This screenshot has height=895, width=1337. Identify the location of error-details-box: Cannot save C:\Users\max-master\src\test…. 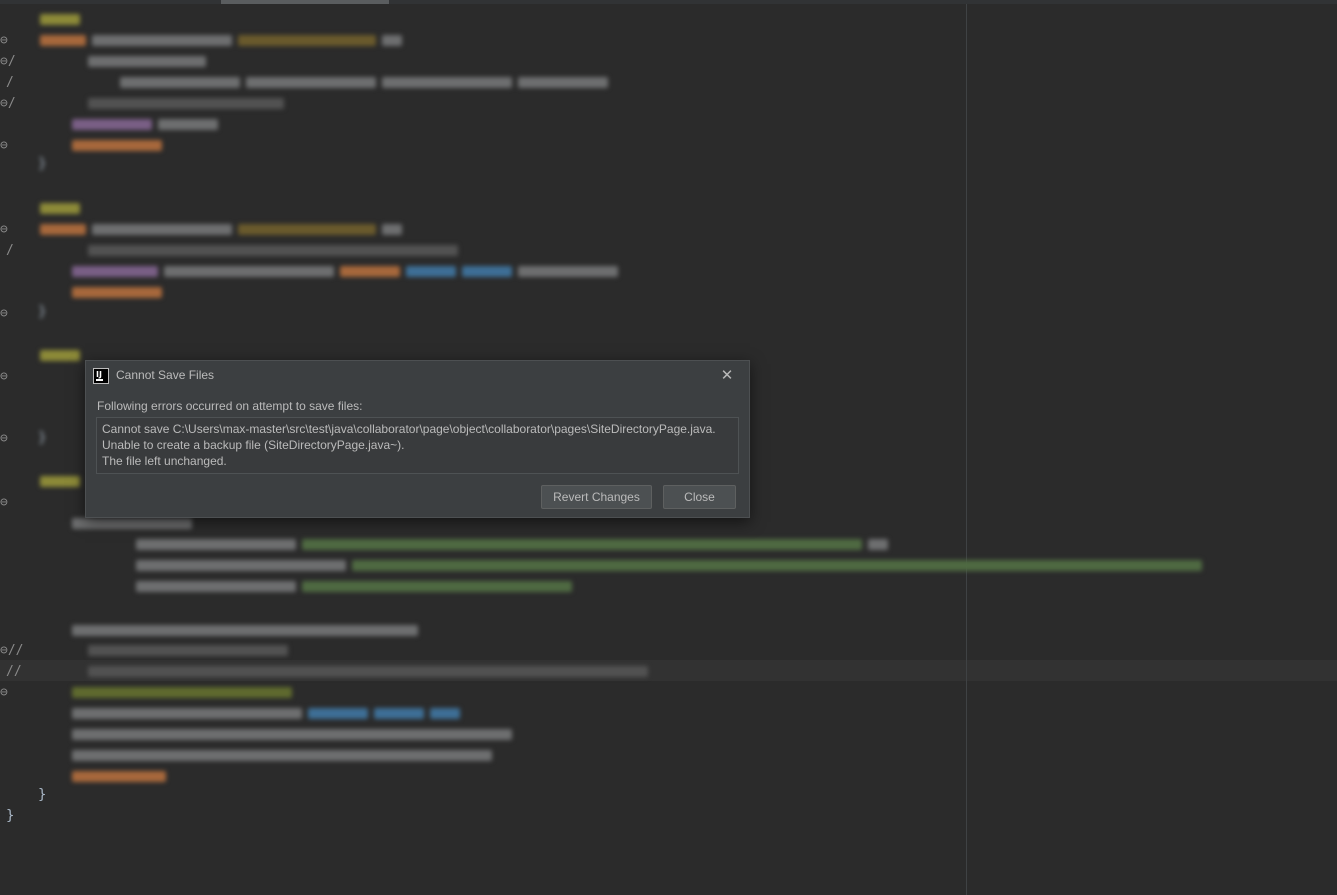
(417, 445).